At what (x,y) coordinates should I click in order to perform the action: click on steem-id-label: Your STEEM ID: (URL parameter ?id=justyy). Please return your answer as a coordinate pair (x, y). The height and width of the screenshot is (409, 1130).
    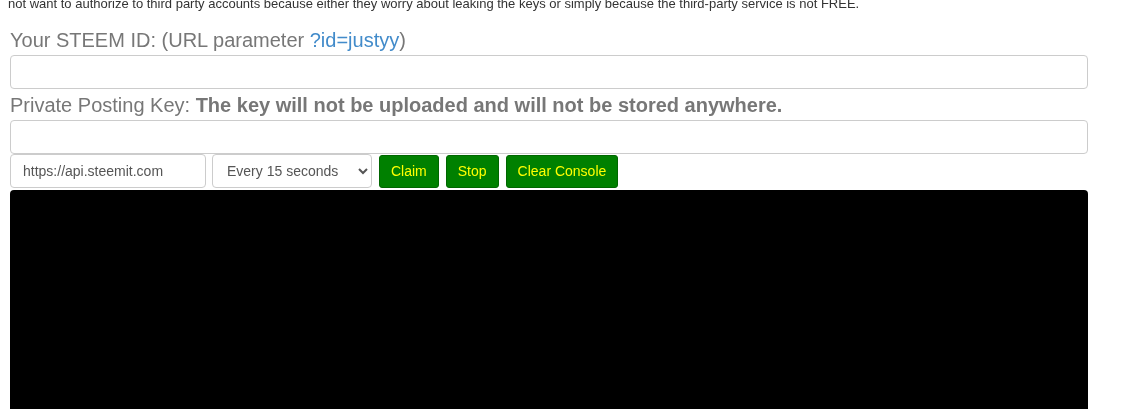
    Looking at the image, I should click on (208, 40).